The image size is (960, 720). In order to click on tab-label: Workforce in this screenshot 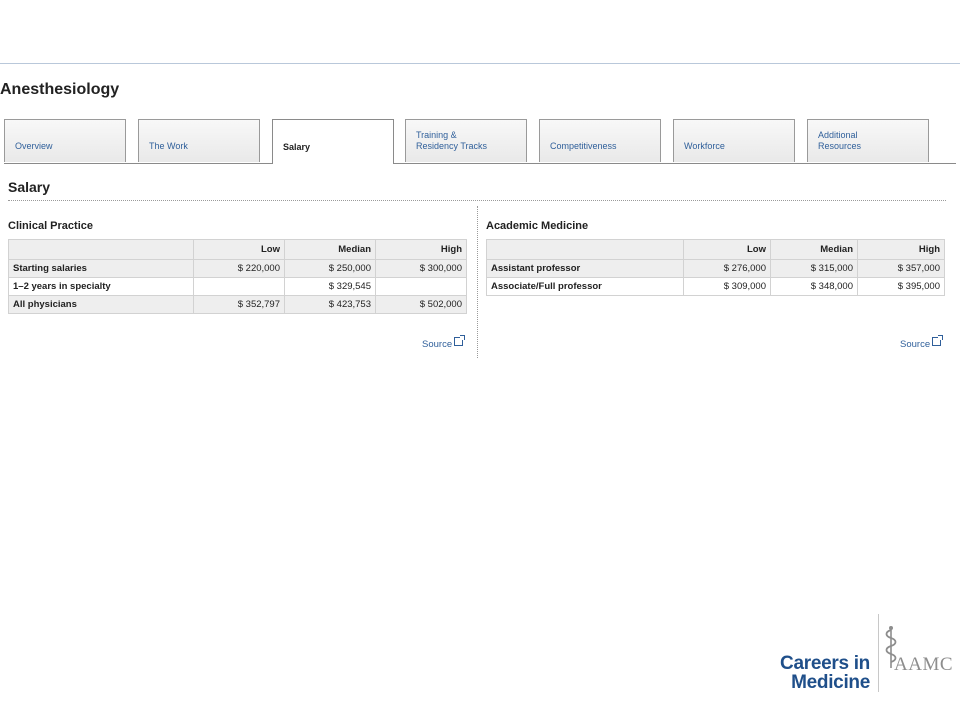, I will do `click(704, 146)`.